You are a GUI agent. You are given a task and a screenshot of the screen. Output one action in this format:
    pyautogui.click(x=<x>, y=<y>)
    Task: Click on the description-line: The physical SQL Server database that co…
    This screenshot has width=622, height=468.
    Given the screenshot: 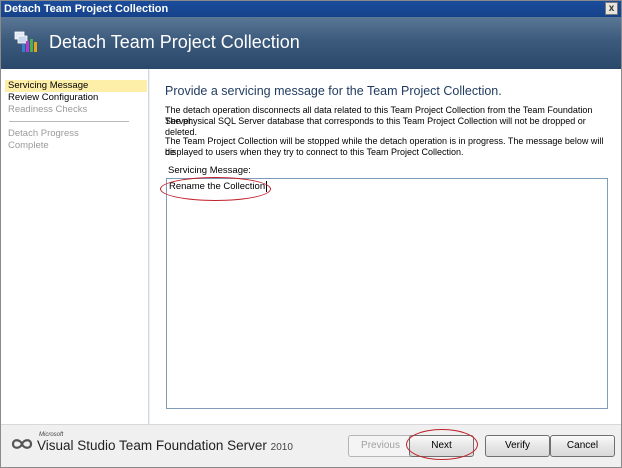 What is the action you would take?
    pyautogui.click(x=375, y=126)
    